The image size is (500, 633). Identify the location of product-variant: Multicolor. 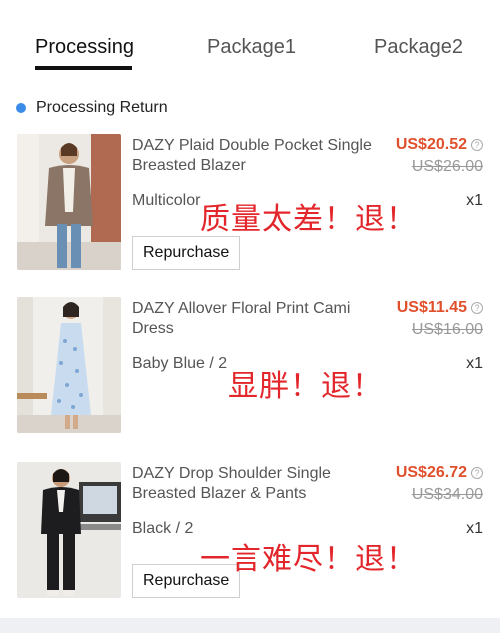
(166, 200).